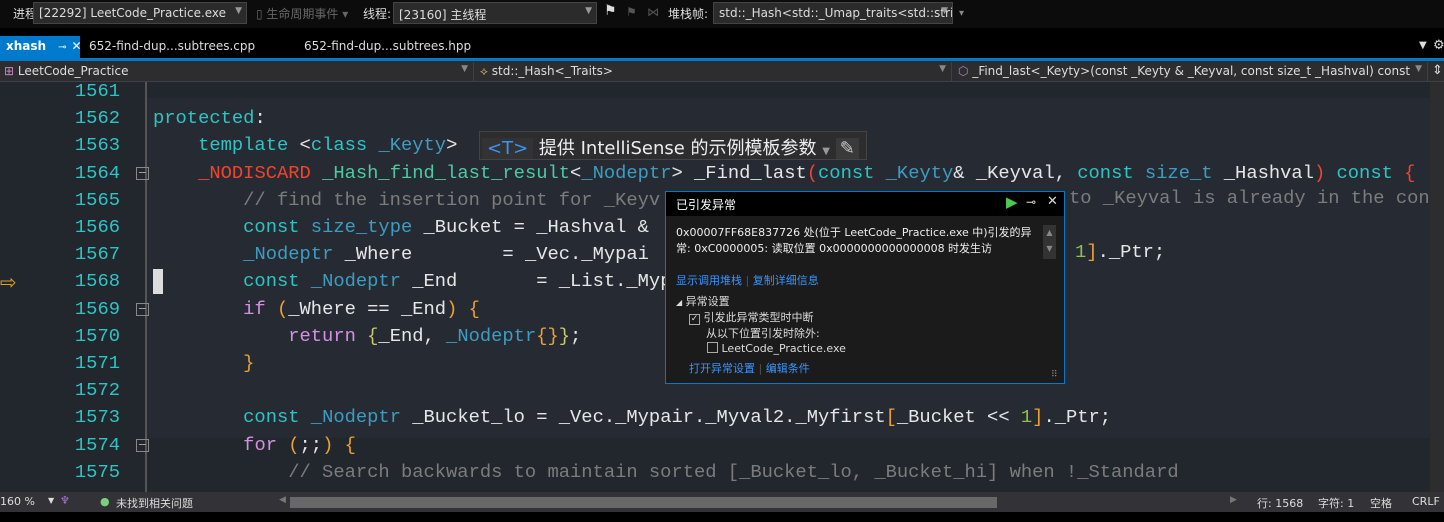  Describe the element at coordinates (254, 445) in the screenshot. I see `code-line: for (;;) {` at that location.